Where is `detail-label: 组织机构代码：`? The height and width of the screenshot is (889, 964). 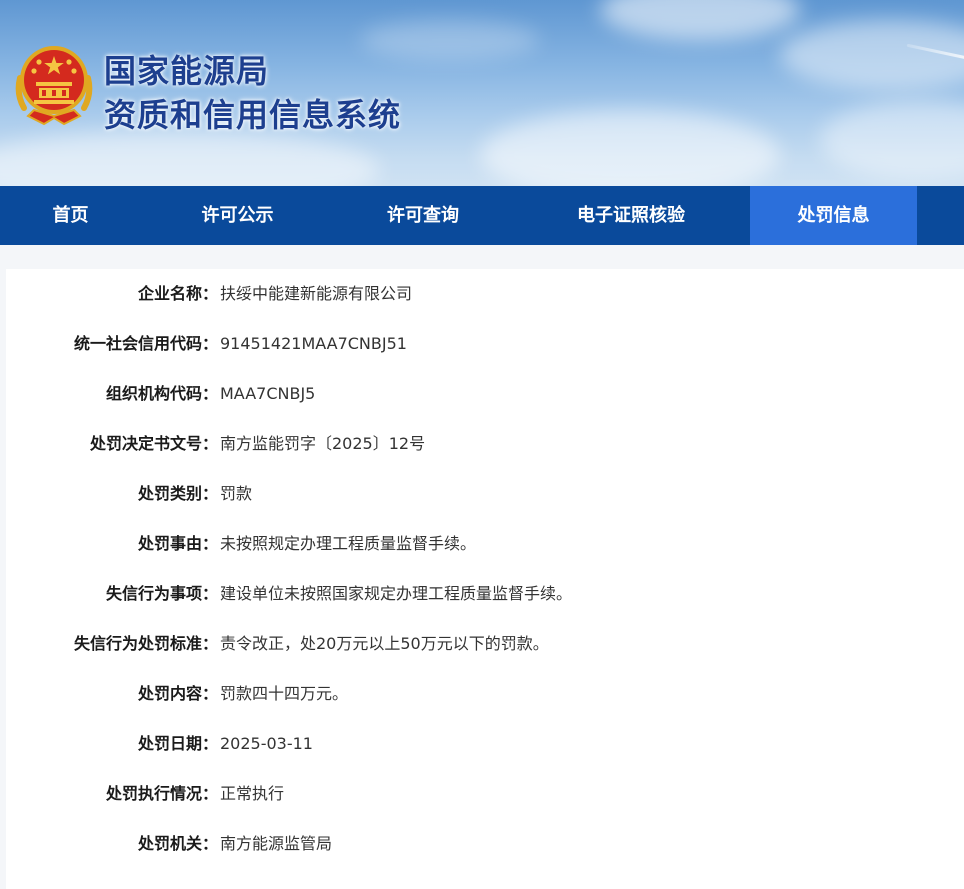
detail-label: 组织机构代码： is located at coordinates (161, 393).